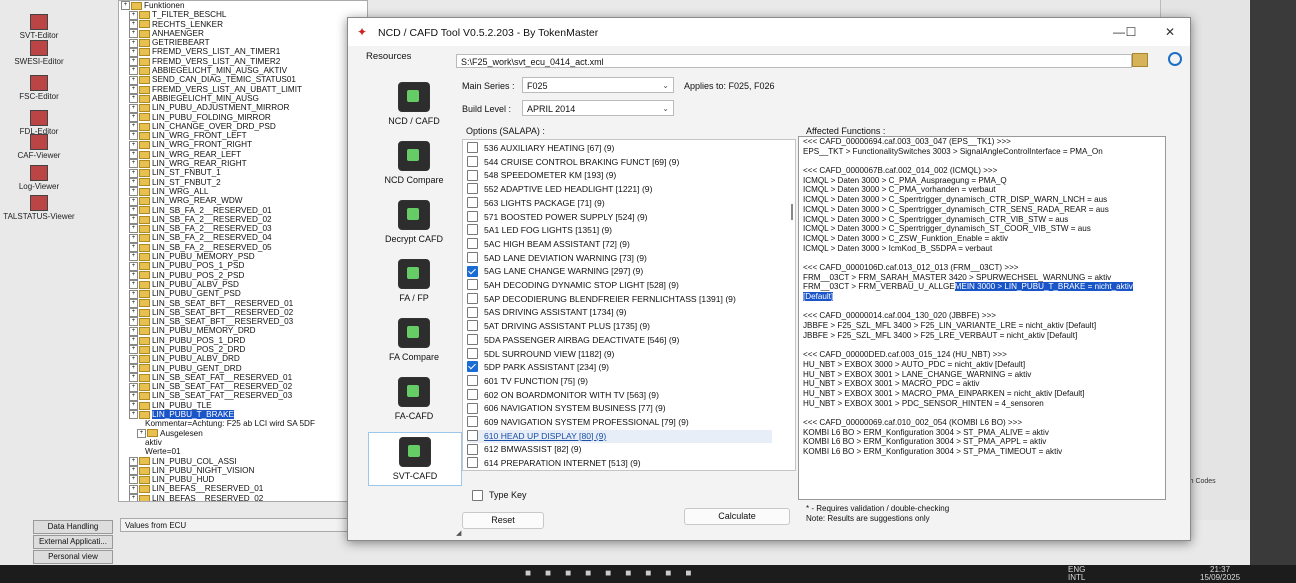 The width and height of the screenshot is (1296, 583). What do you see at coordinates (1170, 32) in the screenshot?
I see `close-button: ✕` at bounding box center [1170, 32].